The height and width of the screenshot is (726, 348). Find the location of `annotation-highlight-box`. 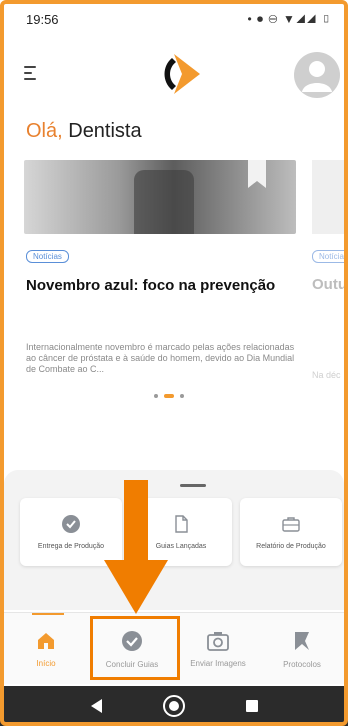

annotation-highlight-box is located at coordinates (135, 648).